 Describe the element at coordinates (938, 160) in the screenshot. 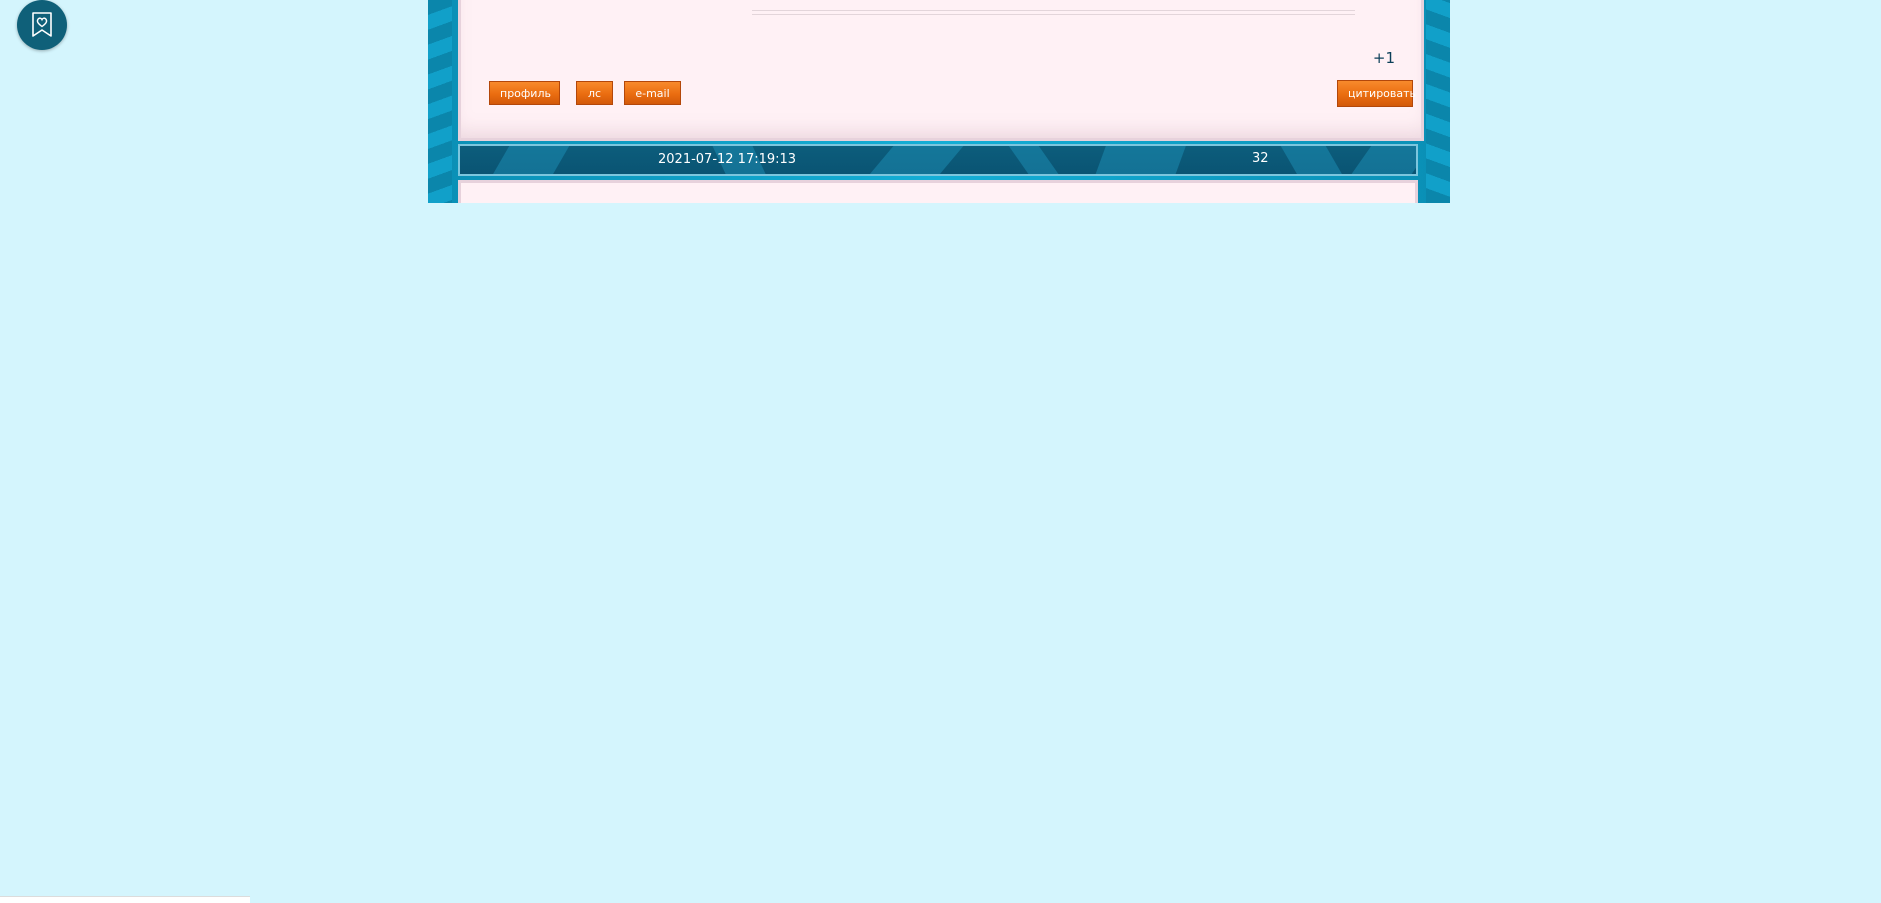

I see `post-header: 2021-07-12 17:19:13 32` at that location.